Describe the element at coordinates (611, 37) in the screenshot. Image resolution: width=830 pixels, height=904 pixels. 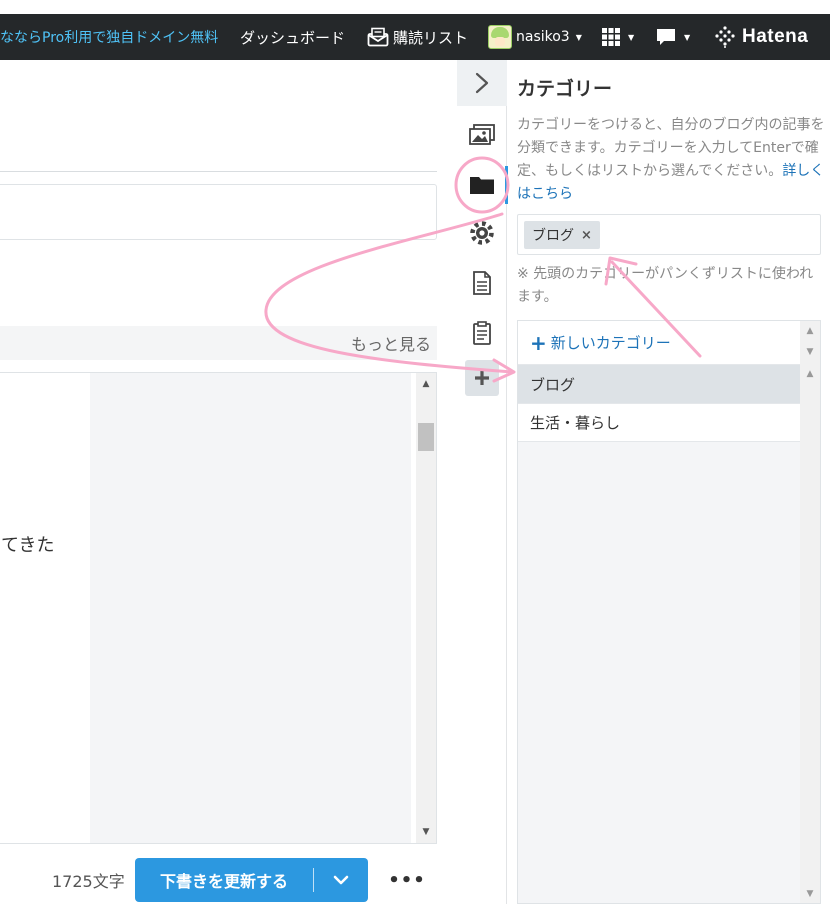
I see `grid-icon` at that location.